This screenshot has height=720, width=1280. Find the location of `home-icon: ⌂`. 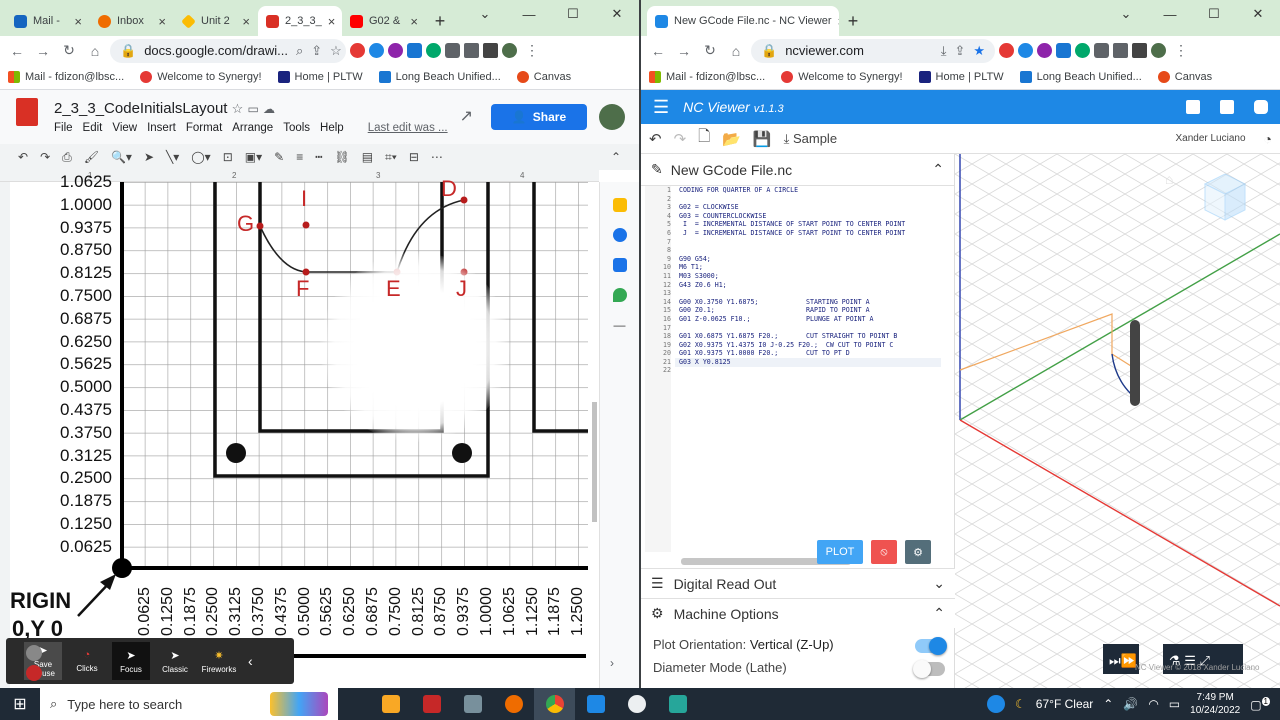

home-icon: ⌂ is located at coordinates (95, 51).